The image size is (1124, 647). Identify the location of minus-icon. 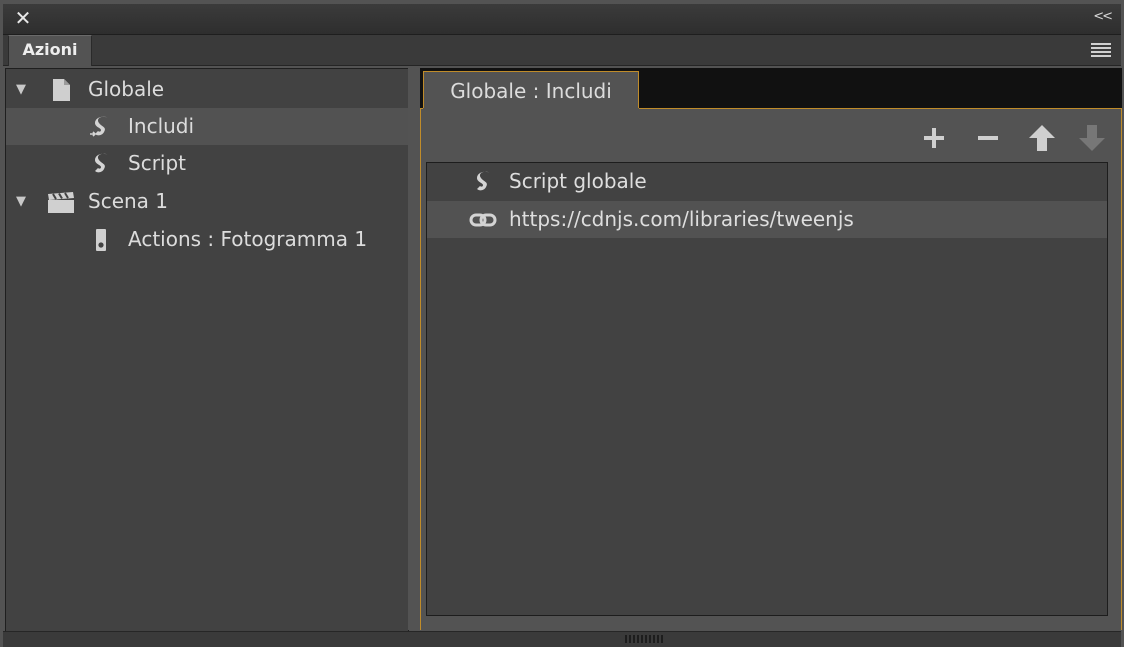
(988, 138).